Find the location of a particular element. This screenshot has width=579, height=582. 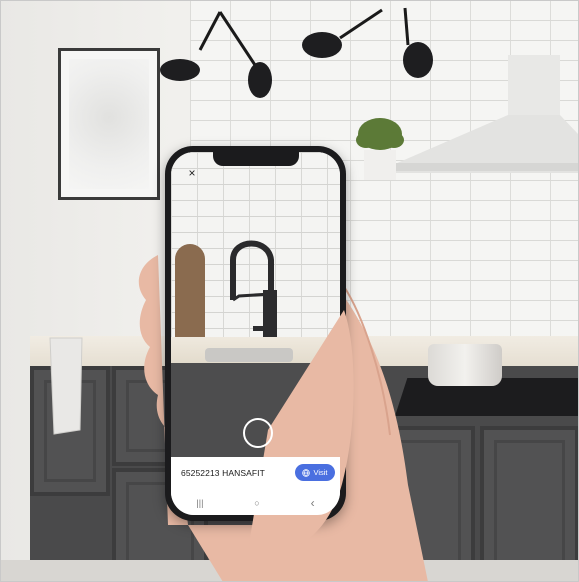

globe-icon is located at coordinates (306, 472).